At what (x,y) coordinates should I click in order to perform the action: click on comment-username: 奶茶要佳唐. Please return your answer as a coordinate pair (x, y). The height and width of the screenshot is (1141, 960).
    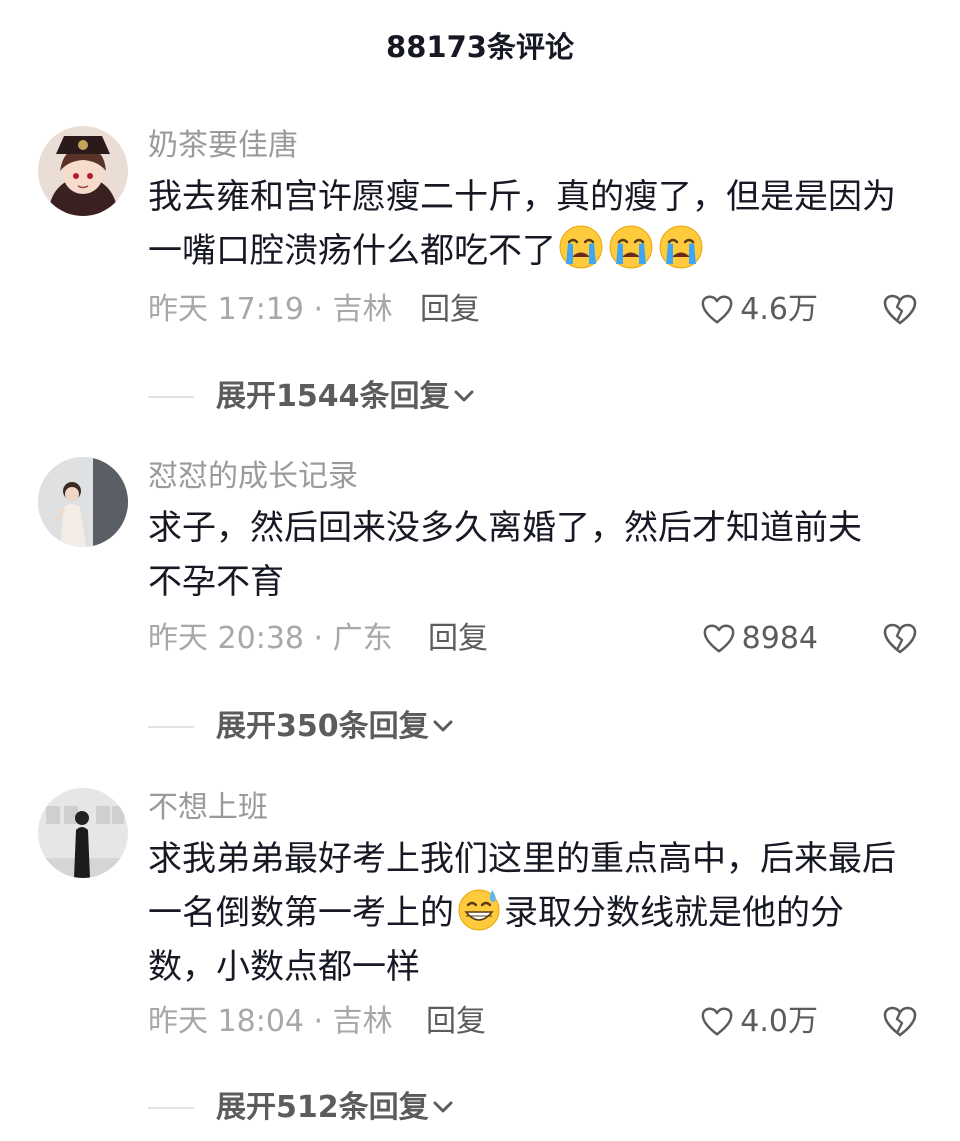
    Looking at the image, I should click on (223, 146).